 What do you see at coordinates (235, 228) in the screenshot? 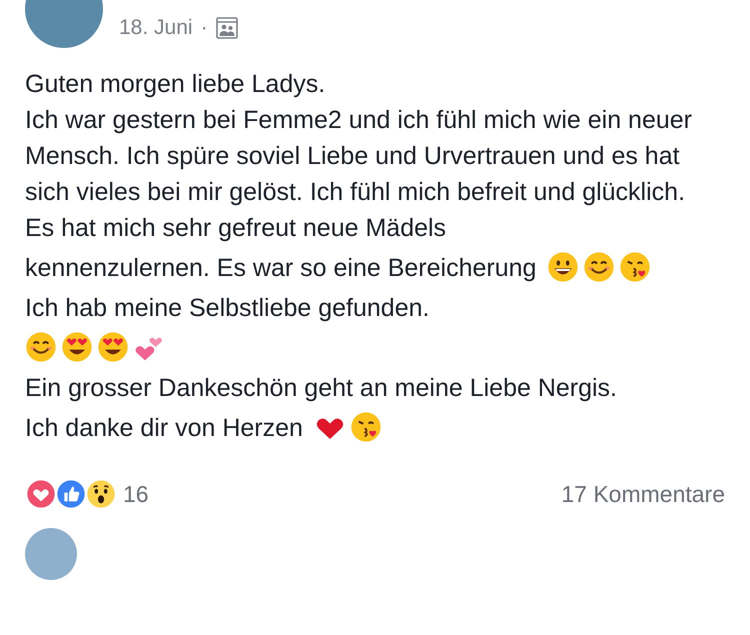
I see `post-text: Es hat mich sehr gefreut neue Mädels` at bounding box center [235, 228].